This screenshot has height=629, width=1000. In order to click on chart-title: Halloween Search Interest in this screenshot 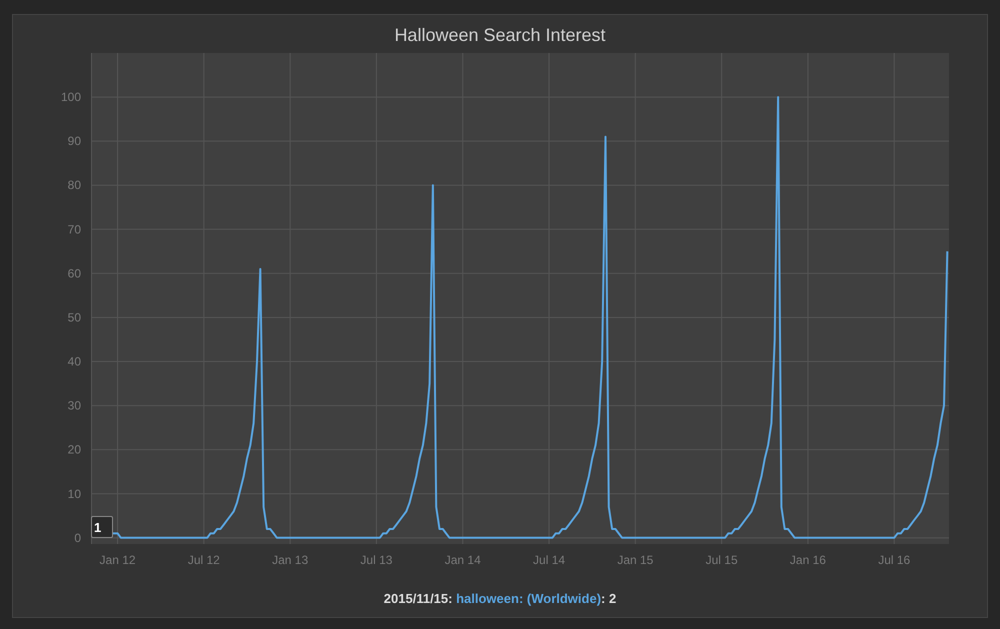, I will do `click(500, 35)`.